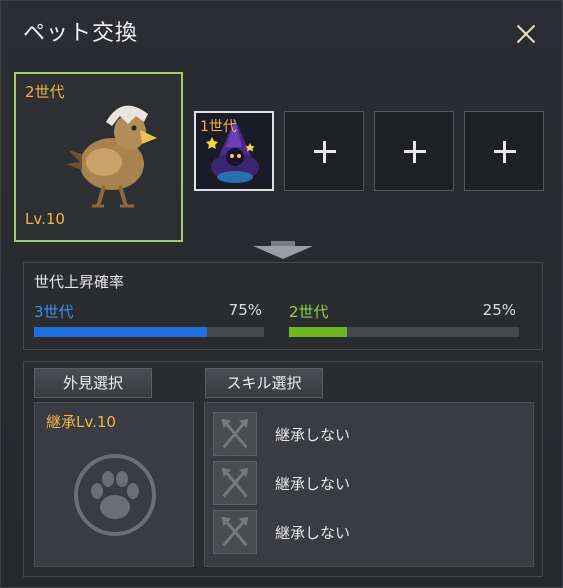 This screenshot has width=563, height=588. I want to click on main-pet-level: Lv.10, so click(45, 219).